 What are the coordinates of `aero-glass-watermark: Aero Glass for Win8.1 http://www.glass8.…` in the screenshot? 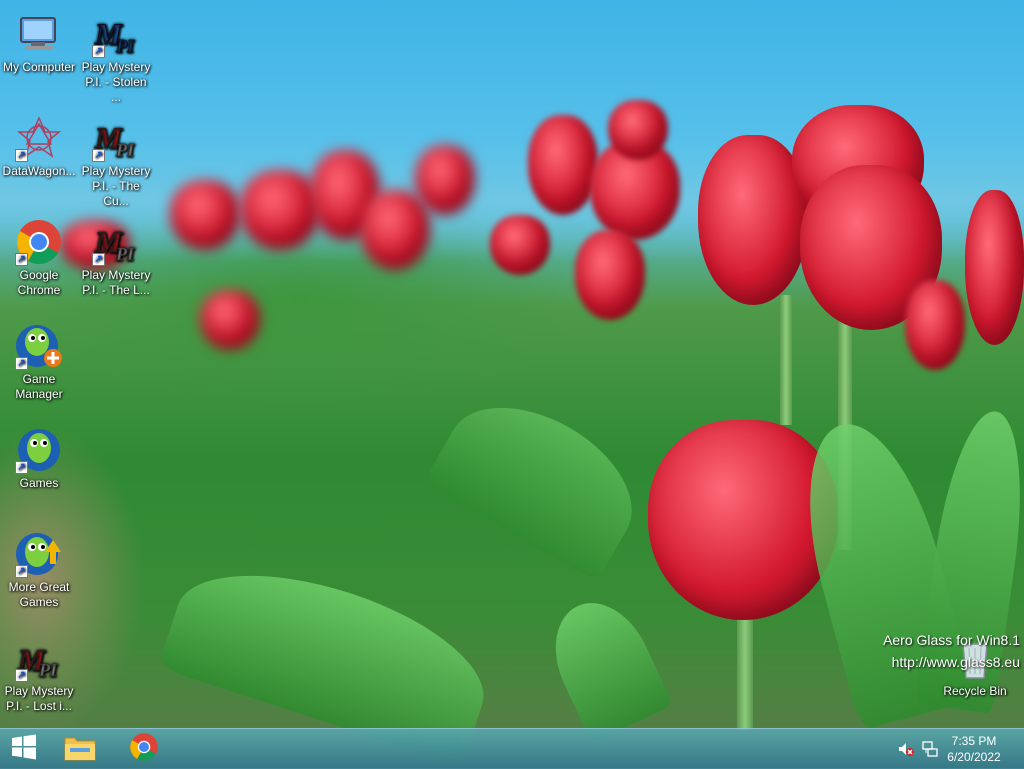 It's located at (951, 651).